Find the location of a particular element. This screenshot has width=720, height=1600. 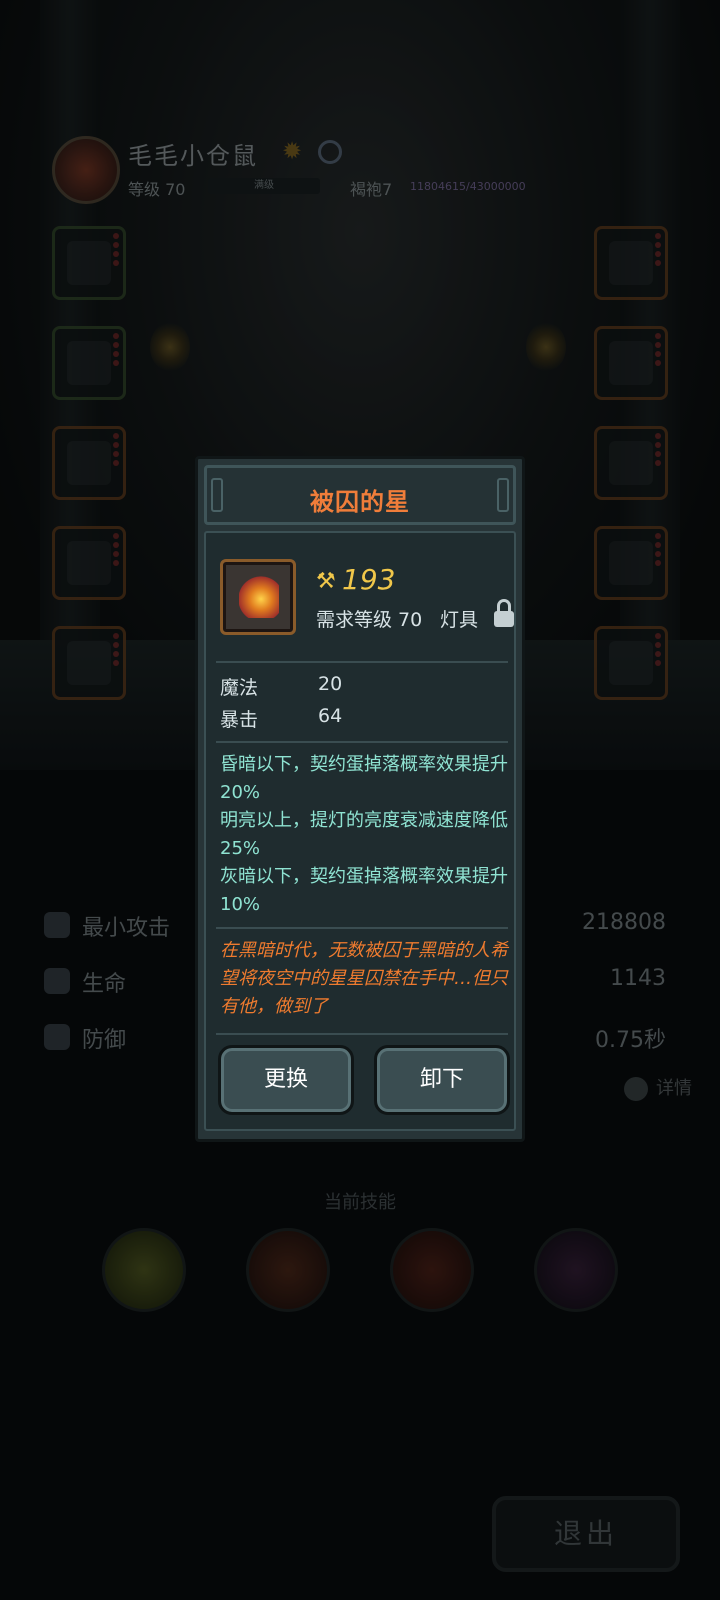

item-icon is located at coordinates (258, 597).